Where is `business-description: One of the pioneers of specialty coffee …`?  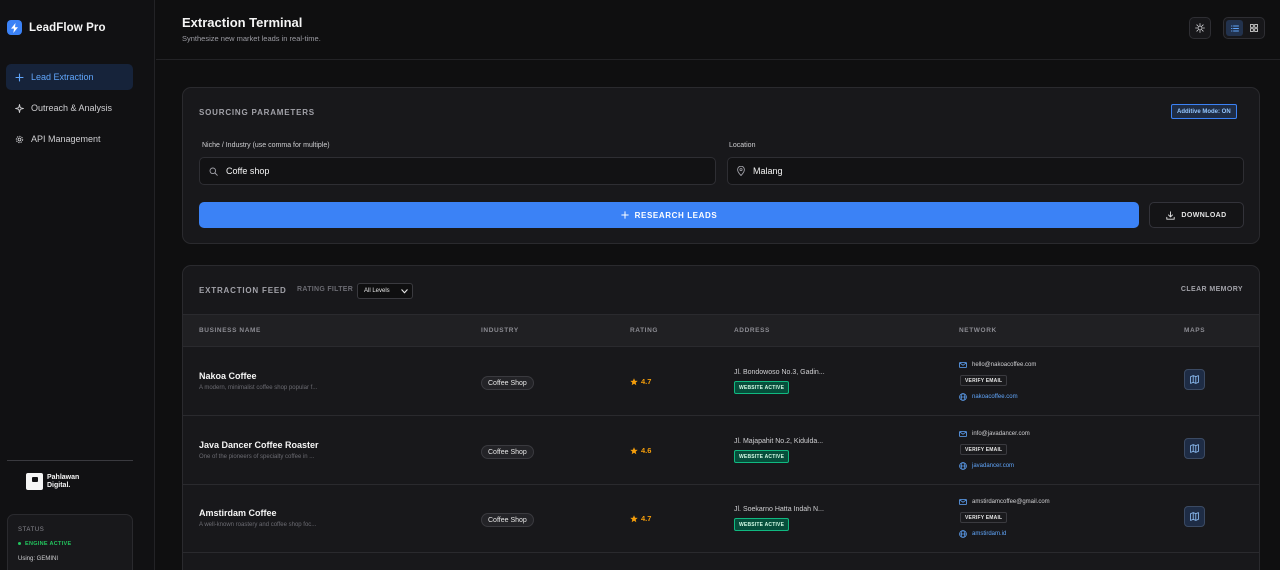
business-description: One of the pioneers of specialty coffee … is located at coordinates (257, 457).